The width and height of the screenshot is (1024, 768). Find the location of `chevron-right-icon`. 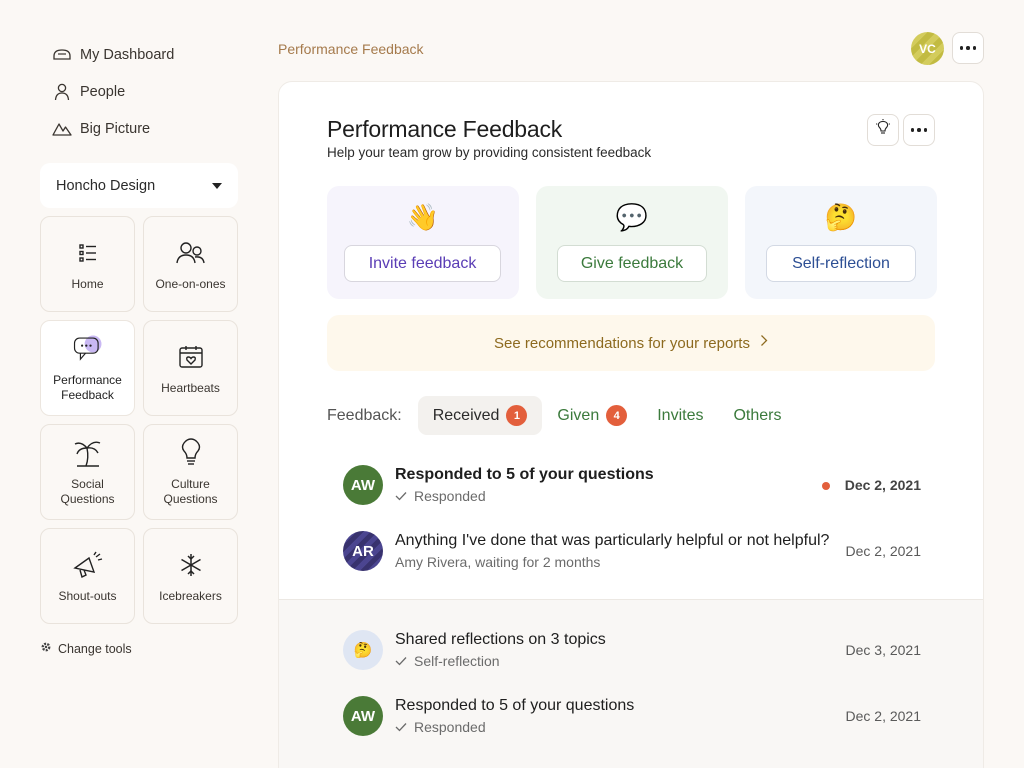

chevron-right-icon is located at coordinates (764, 343).